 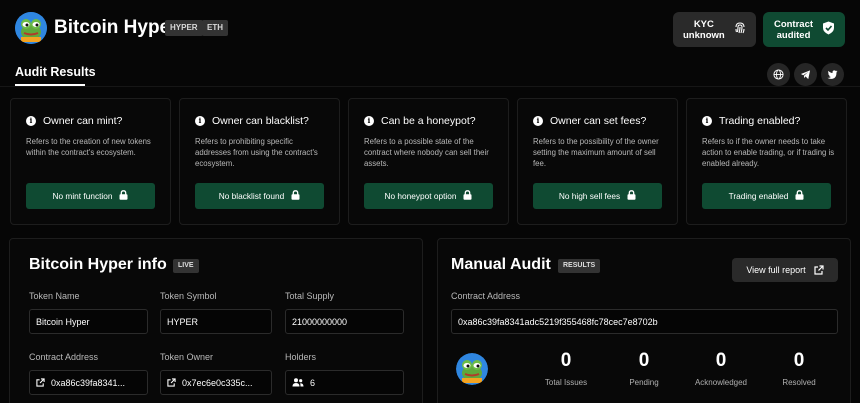 I want to click on kyc-label: KYC unknown, so click(x=704, y=29).